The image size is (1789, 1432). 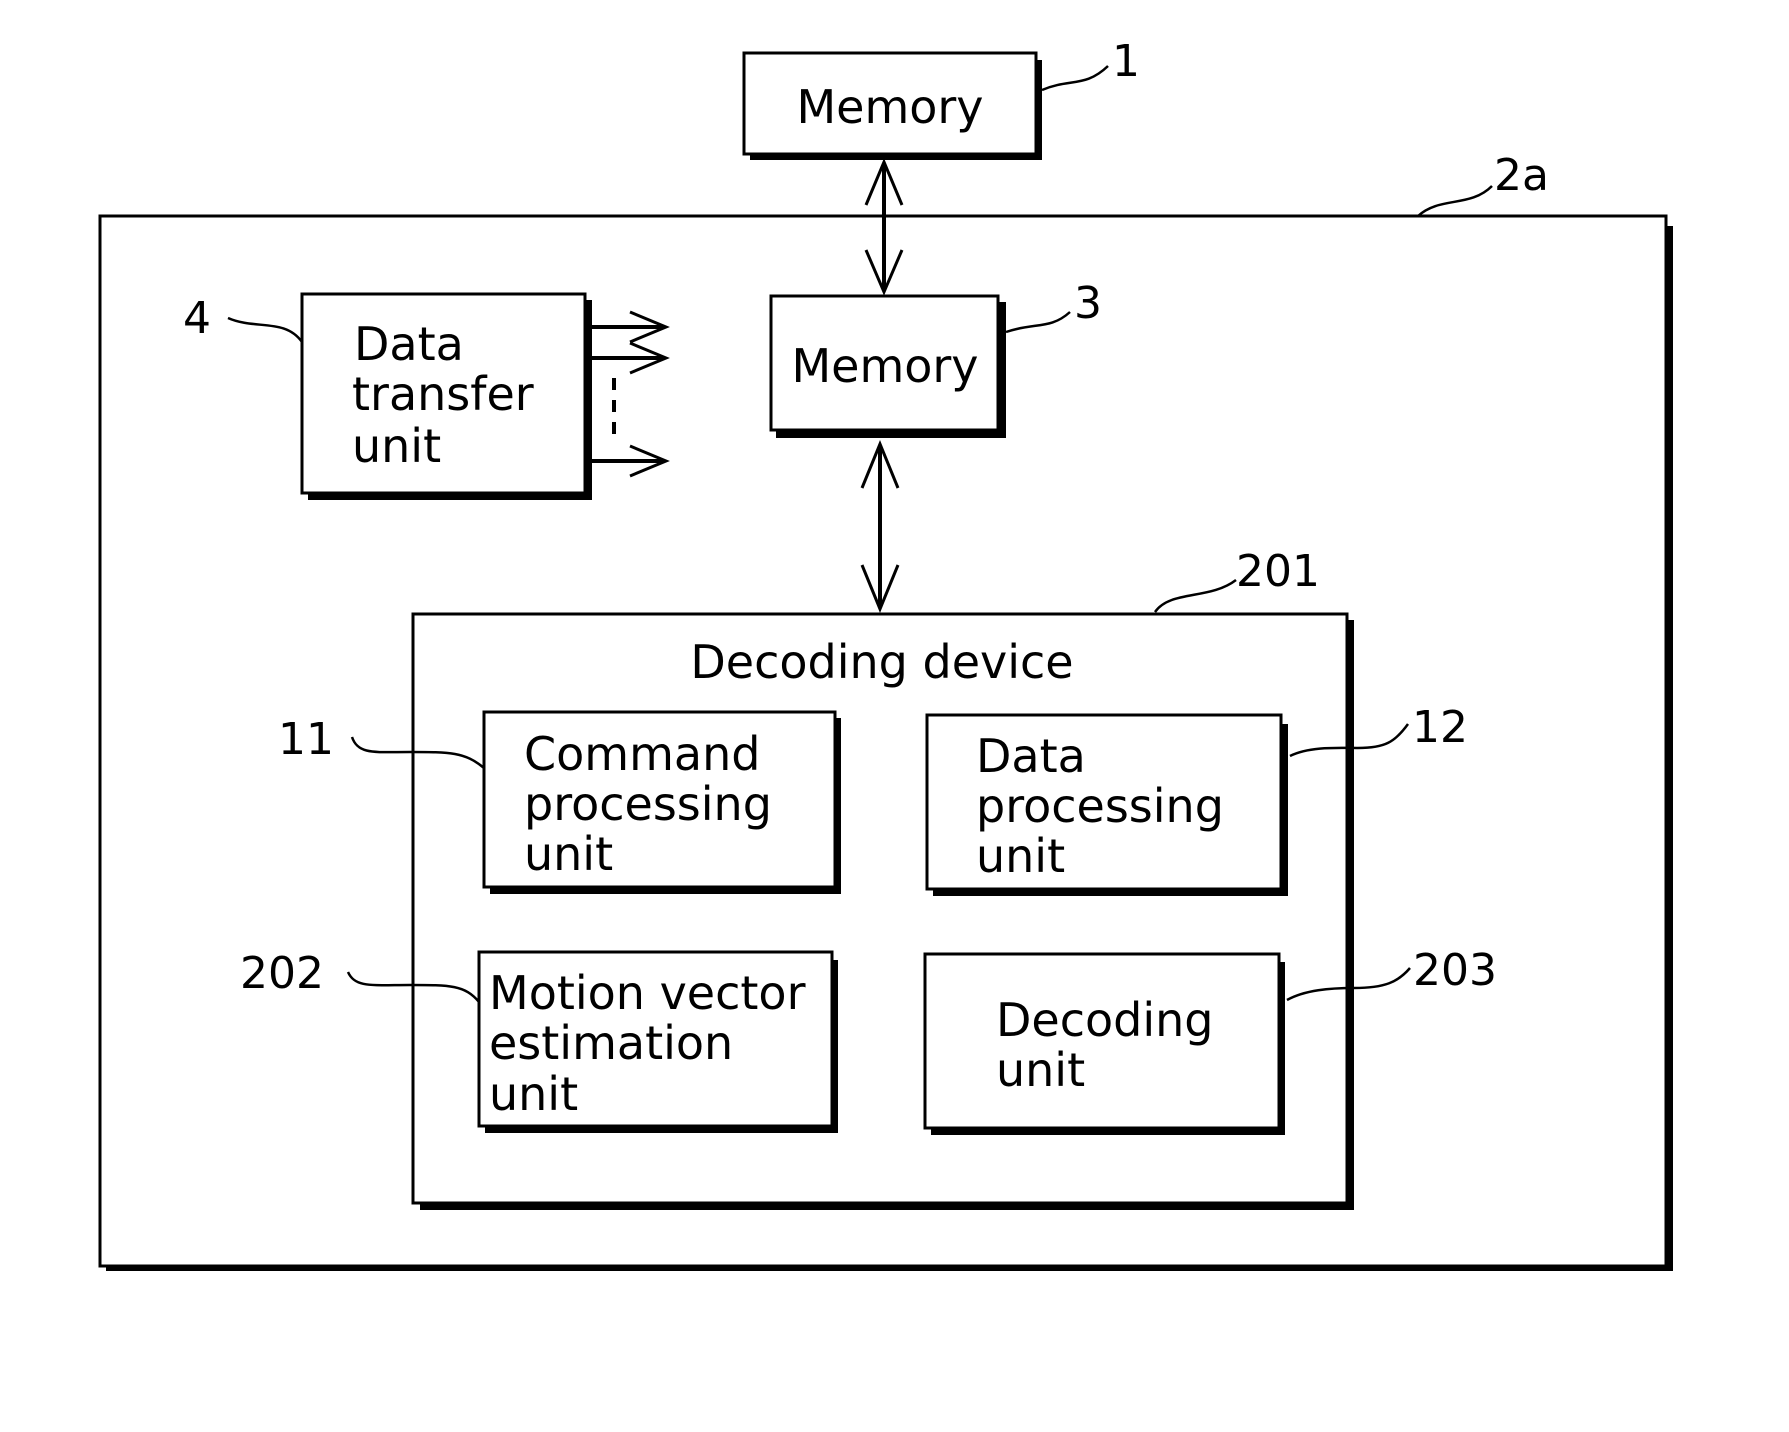 What do you see at coordinates (197, 318) in the screenshot?
I see `data-transfer-unit-ref-label: 4` at bounding box center [197, 318].